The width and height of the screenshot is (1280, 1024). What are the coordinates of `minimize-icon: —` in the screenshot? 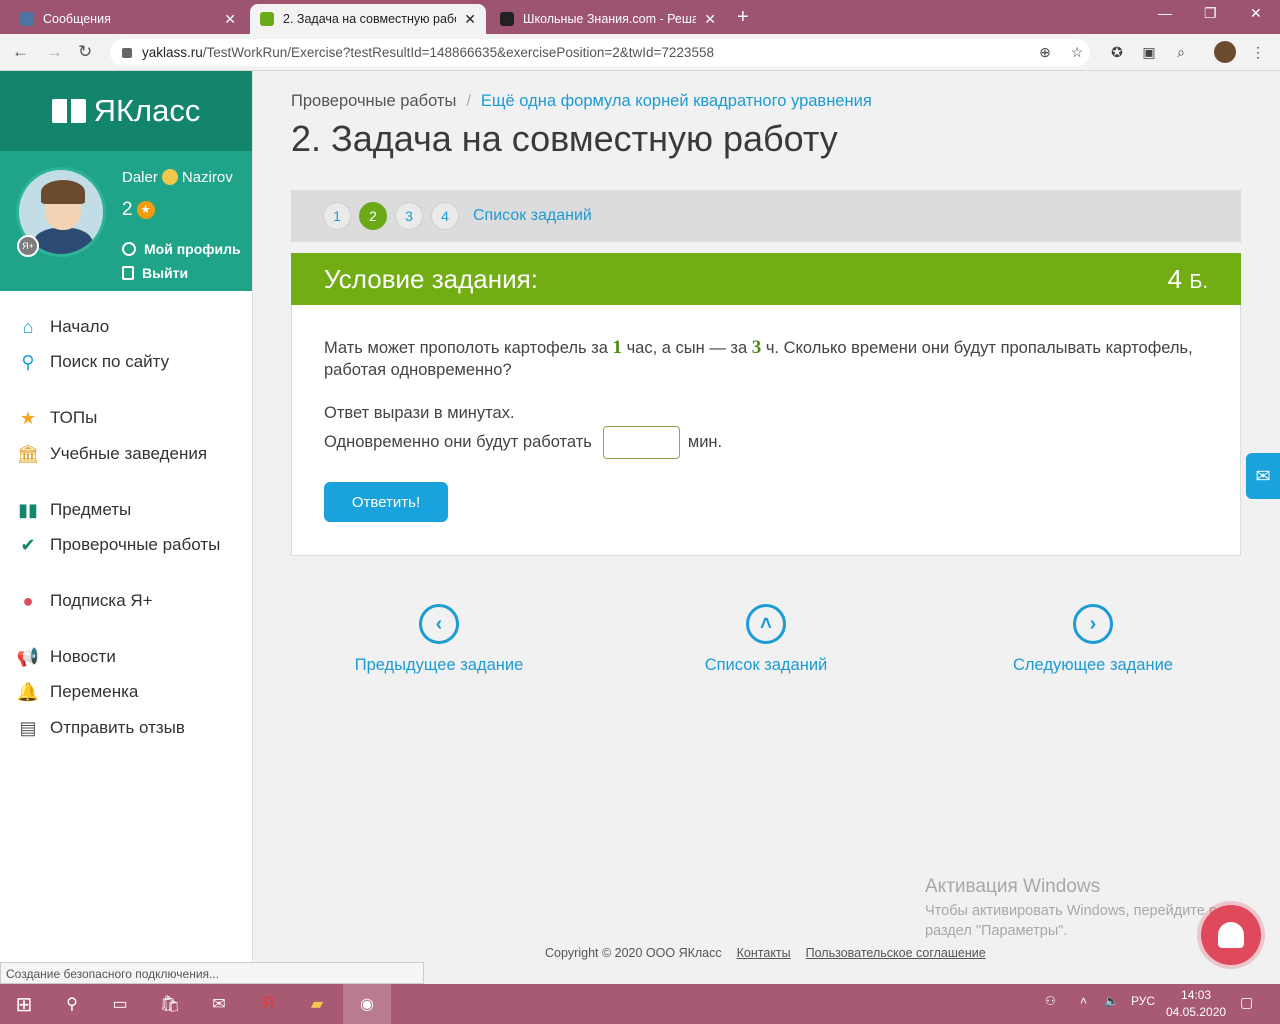 It's located at (1165, 13).